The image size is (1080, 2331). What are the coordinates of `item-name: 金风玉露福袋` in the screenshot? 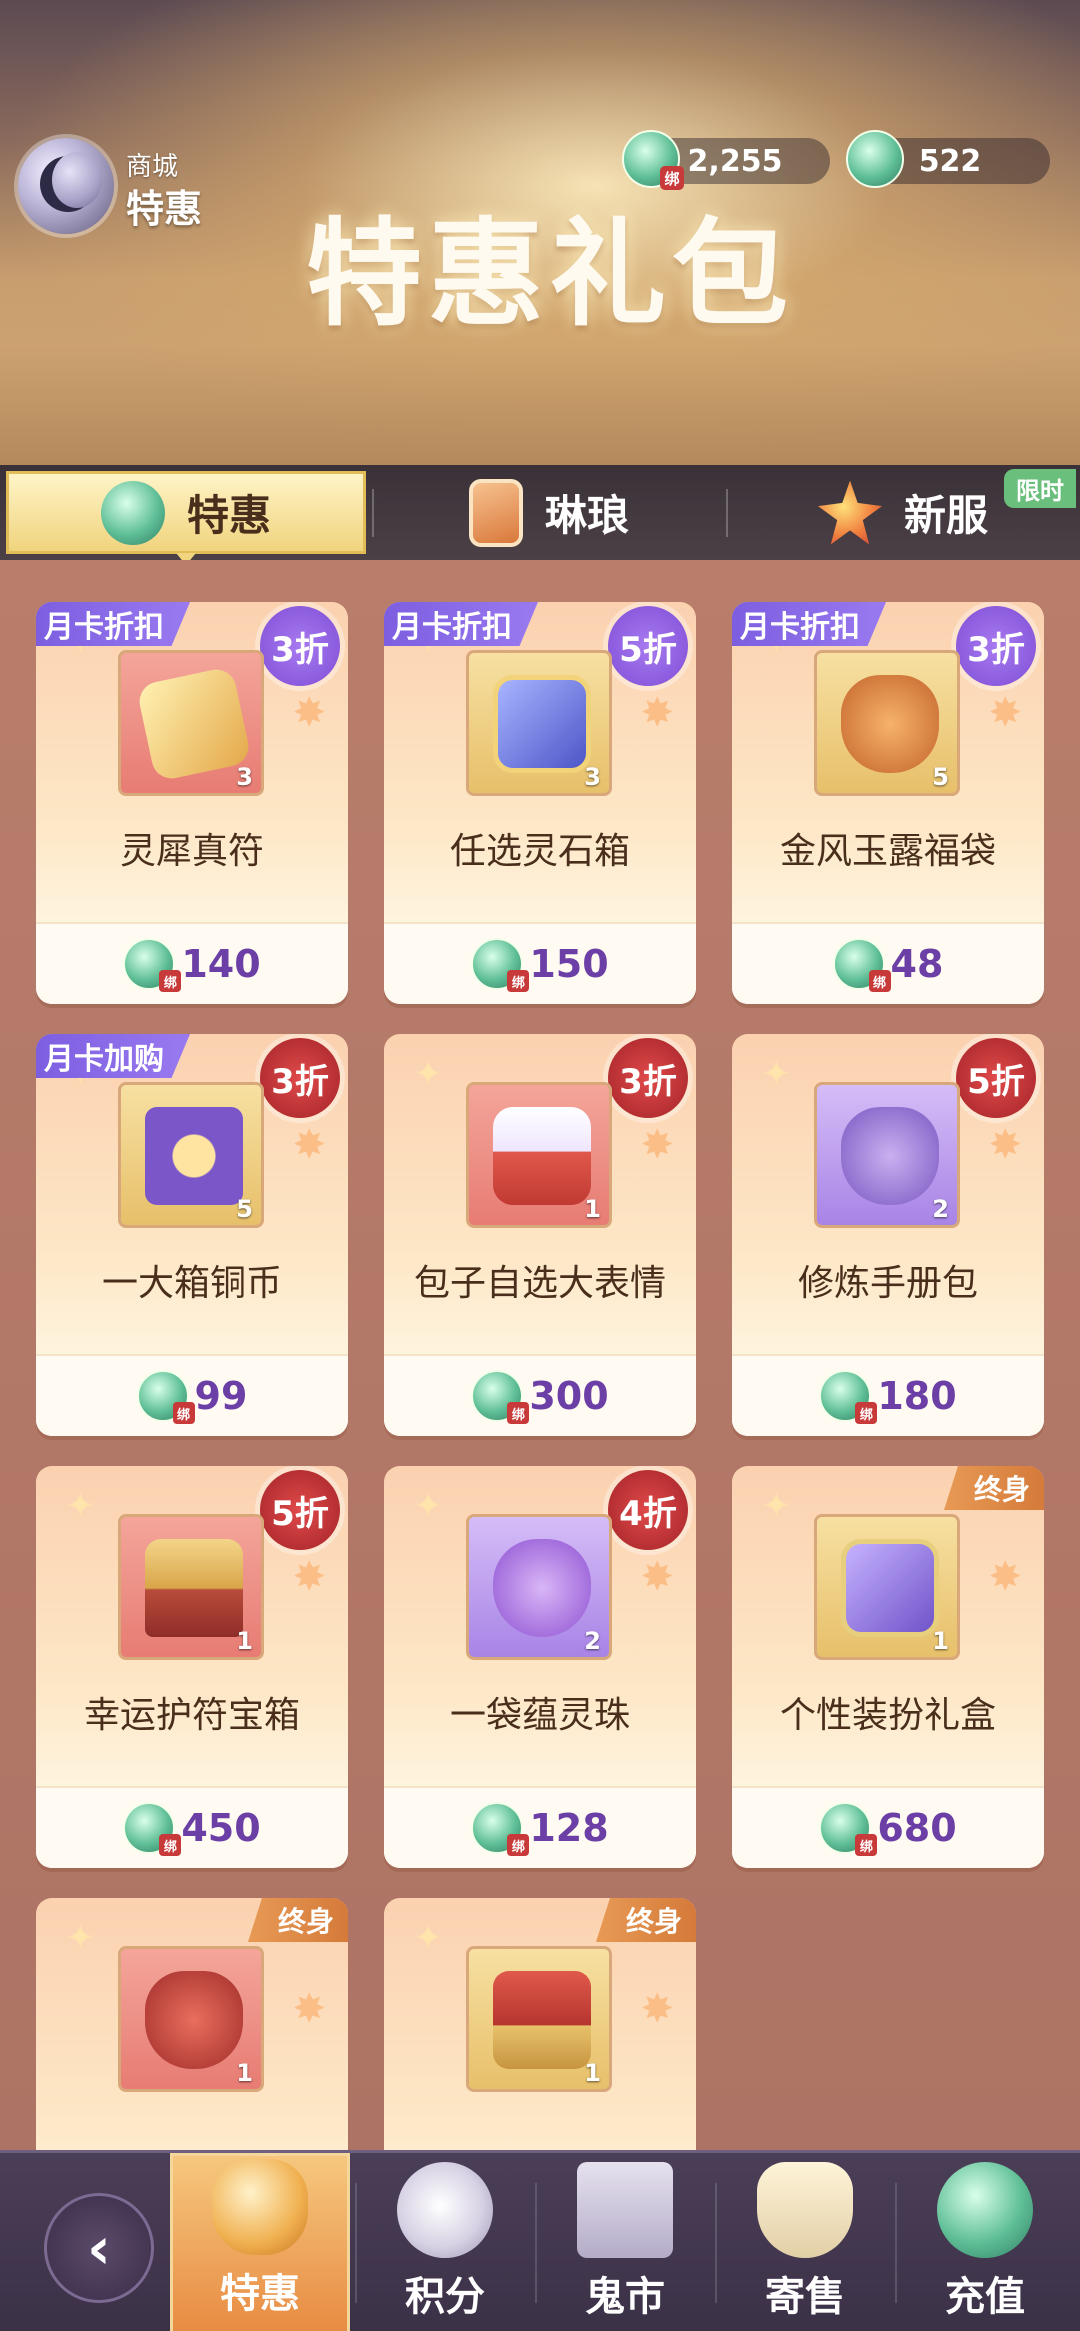 It's located at (887, 851).